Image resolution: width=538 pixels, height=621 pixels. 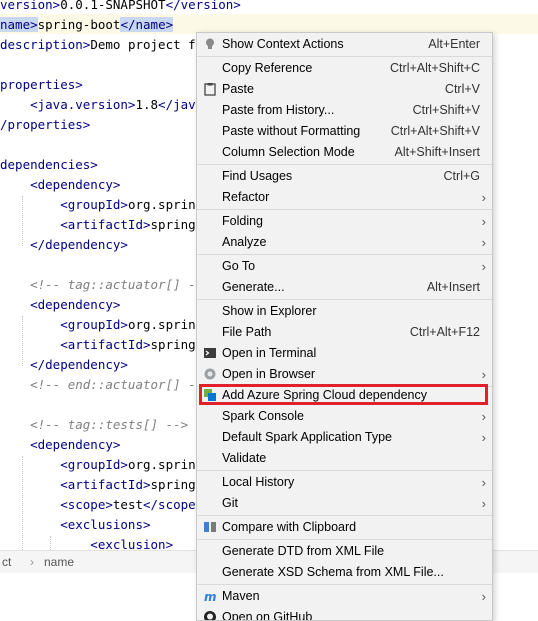 I want to click on menu-item-spark-console: Spark Console ›, so click(x=344, y=416).